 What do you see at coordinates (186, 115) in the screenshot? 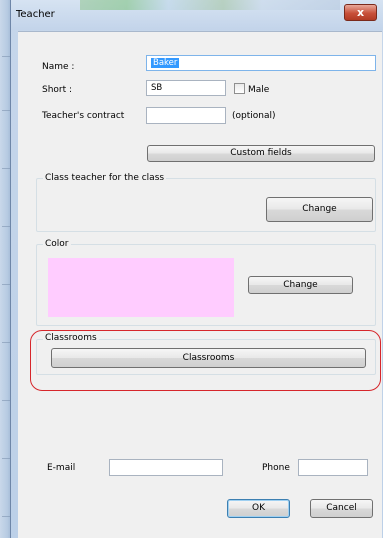
I see `contract-input` at bounding box center [186, 115].